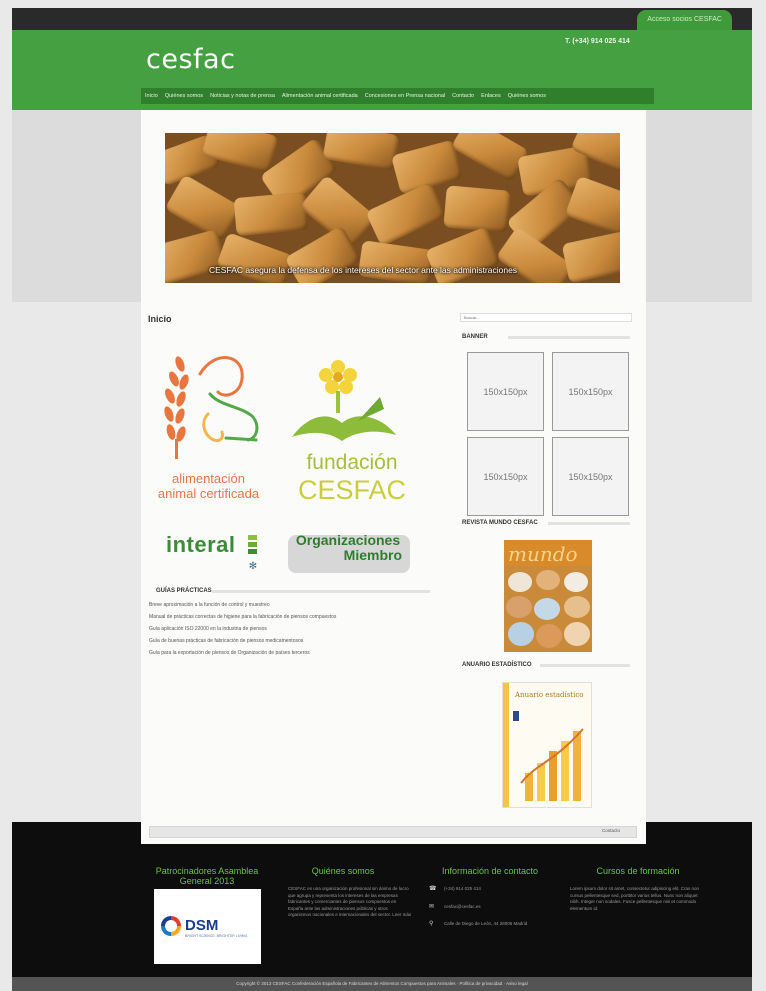 Image resolution: width=766 pixels, height=991 pixels. I want to click on phone-icon: ☎, so click(433, 889).